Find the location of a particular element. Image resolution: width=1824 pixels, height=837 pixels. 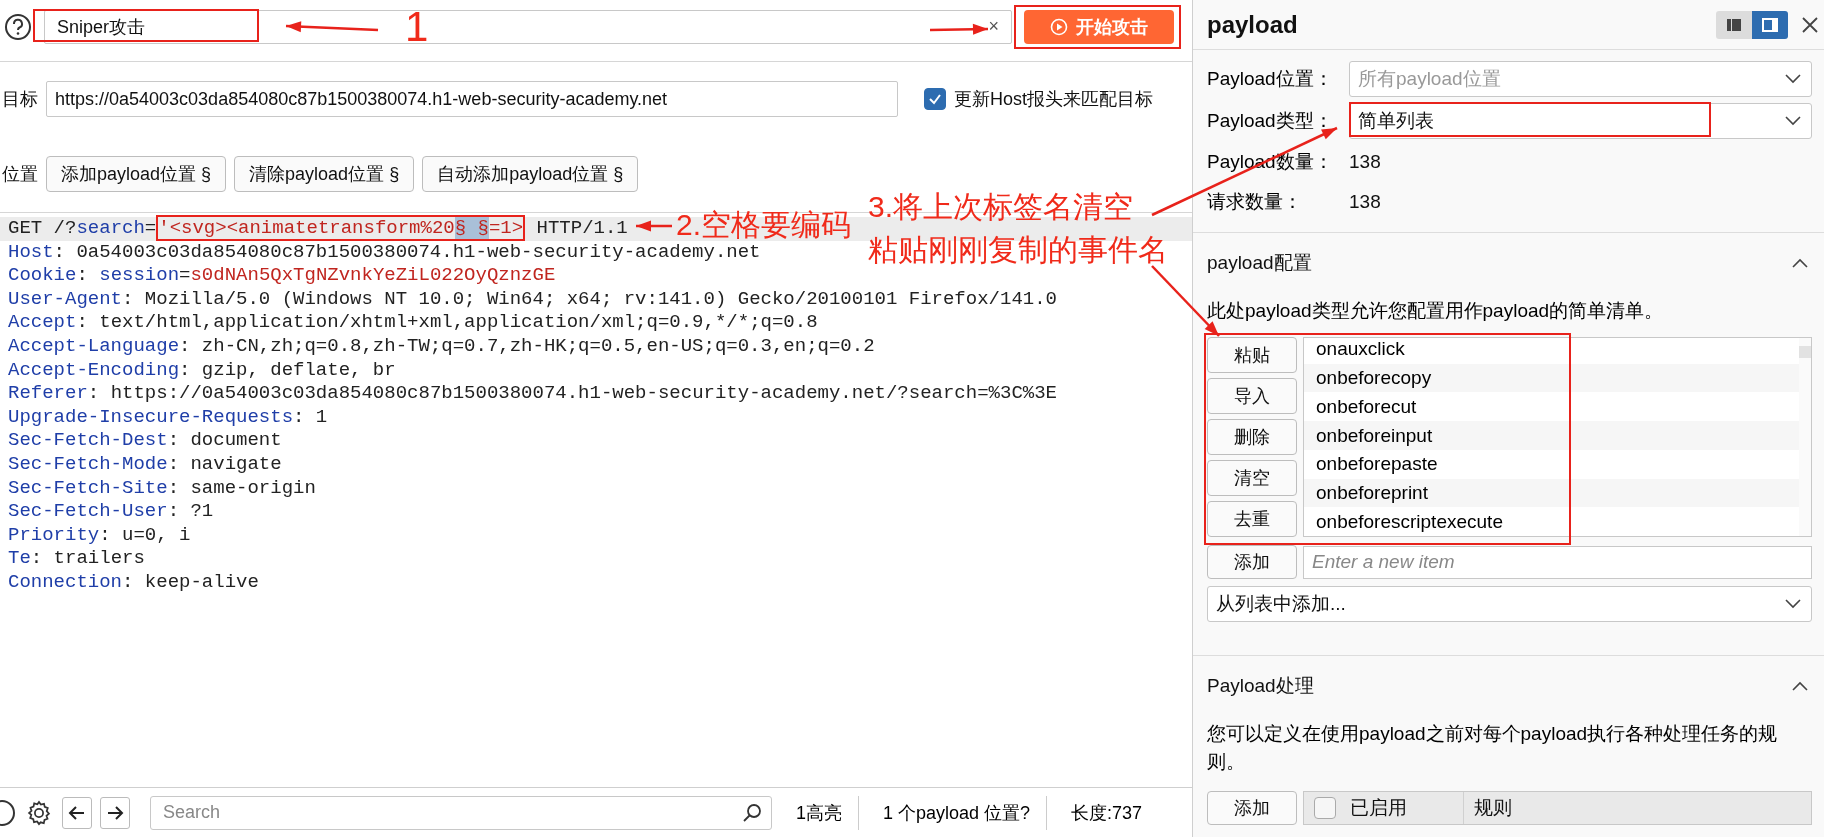

list-button: 粘贴 is located at coordinates (1252, 355).